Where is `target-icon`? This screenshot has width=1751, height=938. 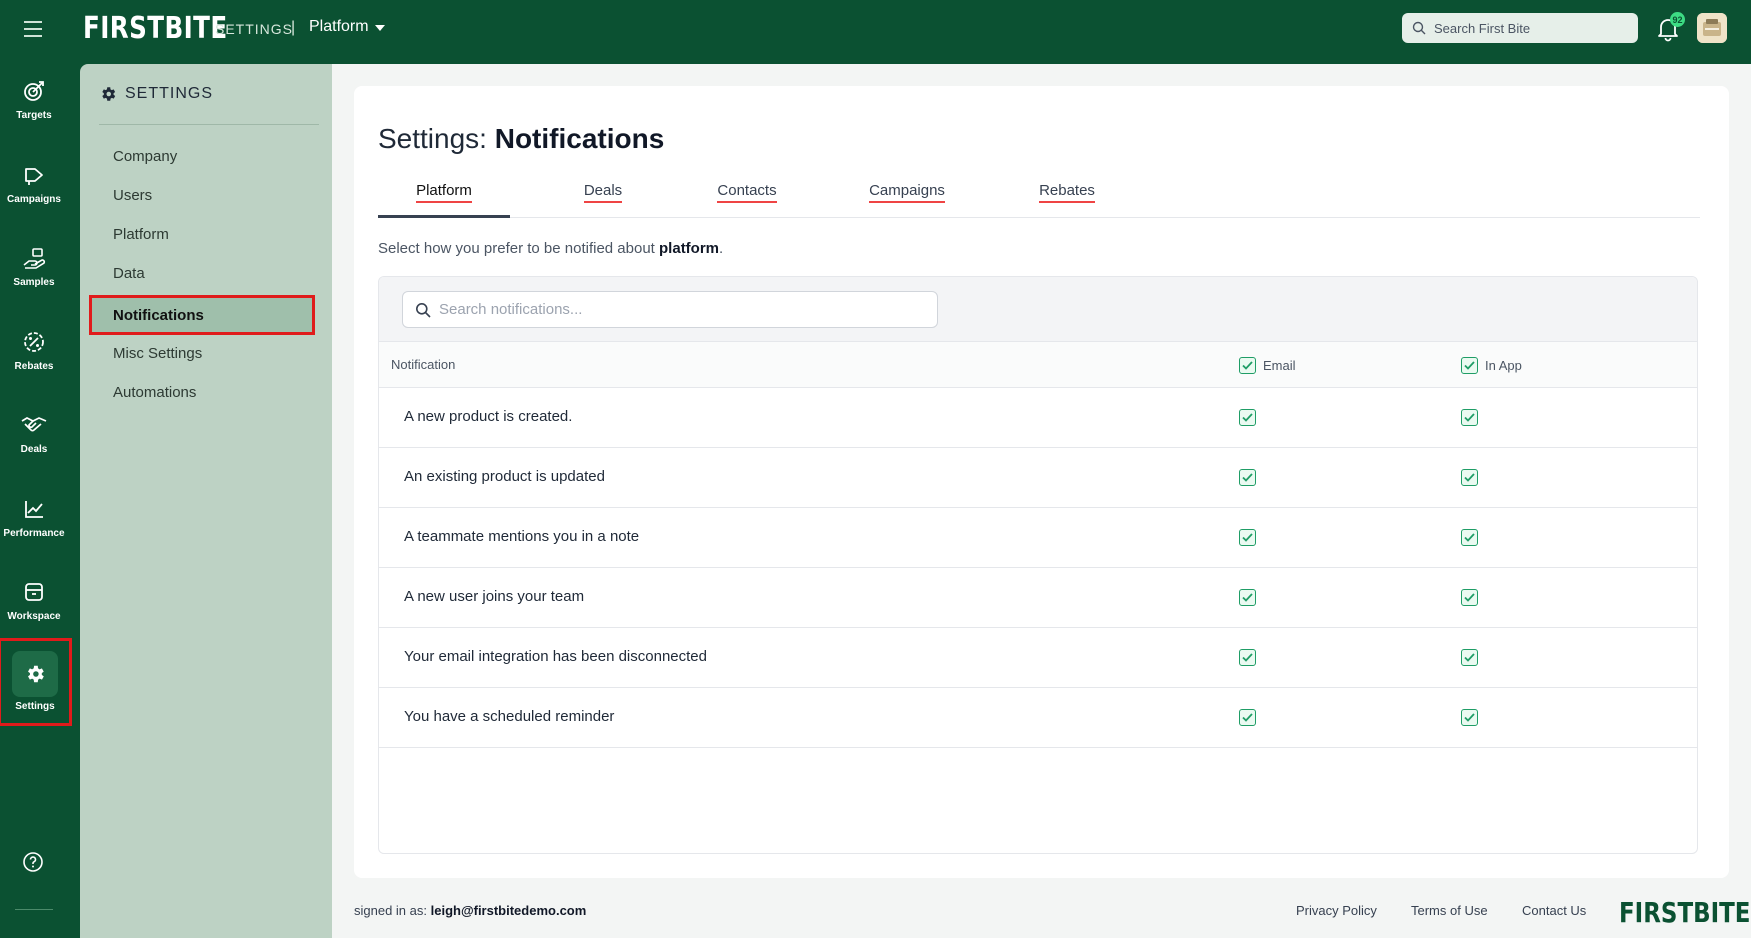
target-icon is located at coordinates (34, 91).